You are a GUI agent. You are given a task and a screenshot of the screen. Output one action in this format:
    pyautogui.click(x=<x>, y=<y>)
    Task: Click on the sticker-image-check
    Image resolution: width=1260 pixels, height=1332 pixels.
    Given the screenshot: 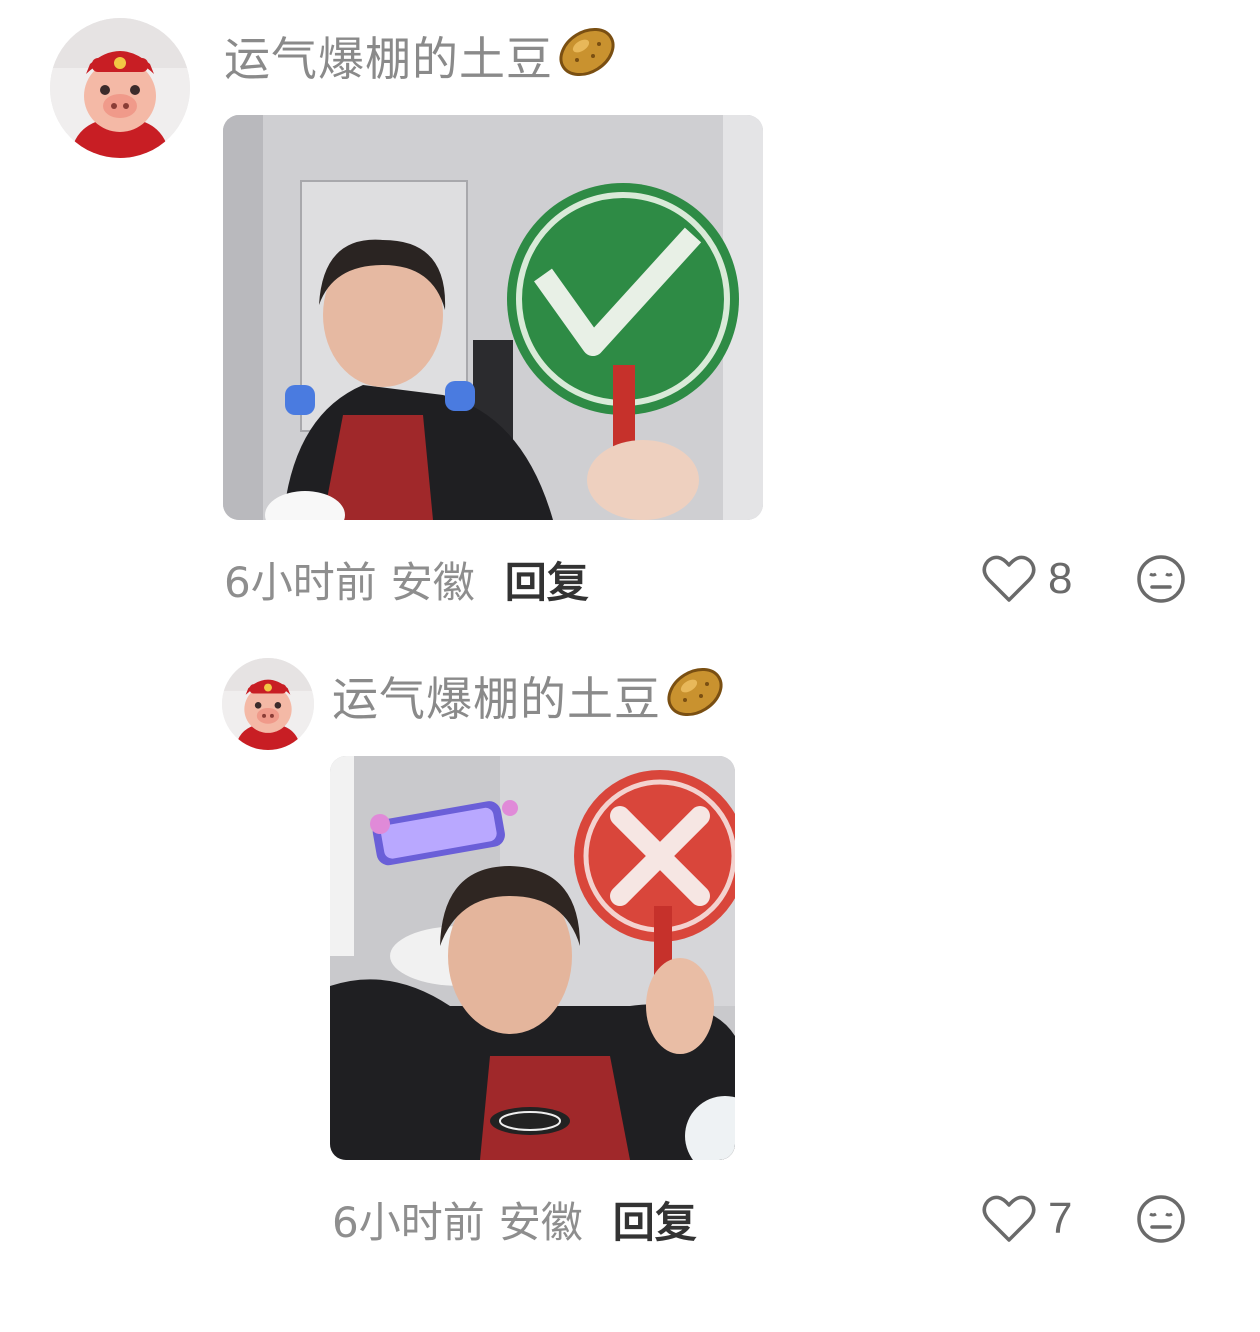 What is the action you would take?
    pyautogui.click(x=493, y=317)
    